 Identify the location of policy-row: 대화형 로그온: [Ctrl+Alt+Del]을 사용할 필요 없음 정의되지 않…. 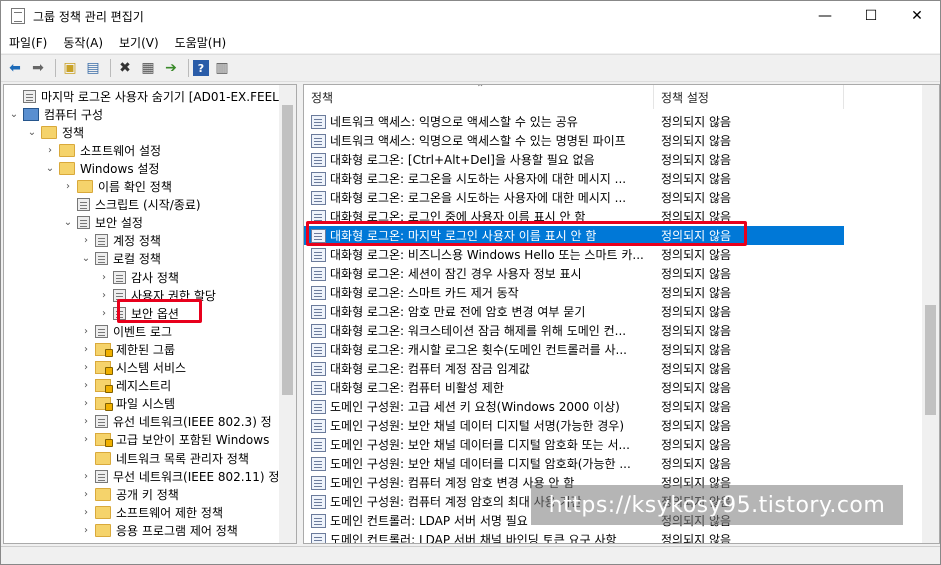
(574, 159).